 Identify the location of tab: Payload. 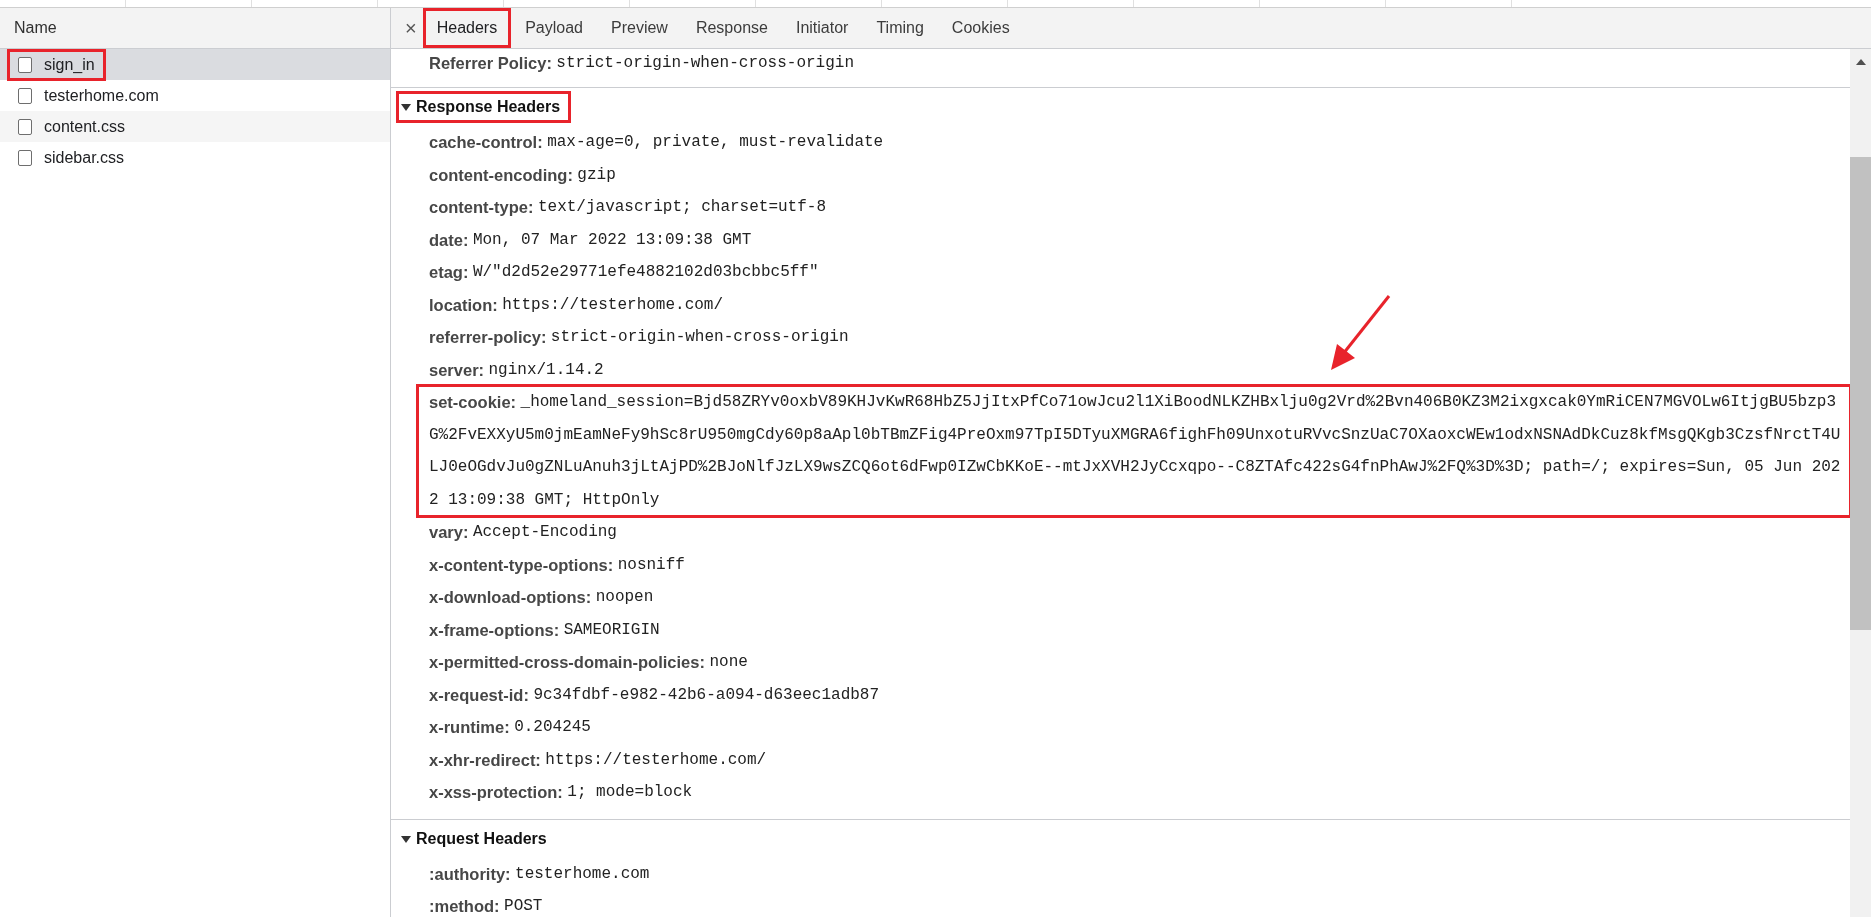
(554, 28).